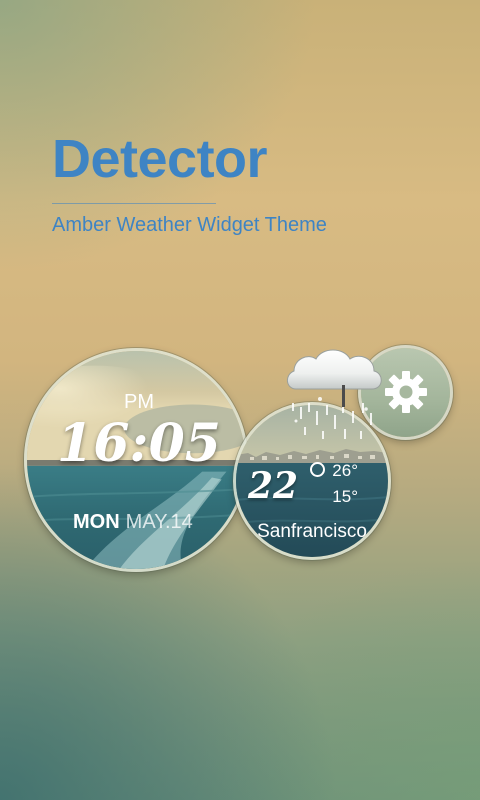 Image resolution: width=480 pixels, height=800 pixels. Describe the element at coordinates (139, 402) in the screenshot. I see `ampm-label: PM` at that location.